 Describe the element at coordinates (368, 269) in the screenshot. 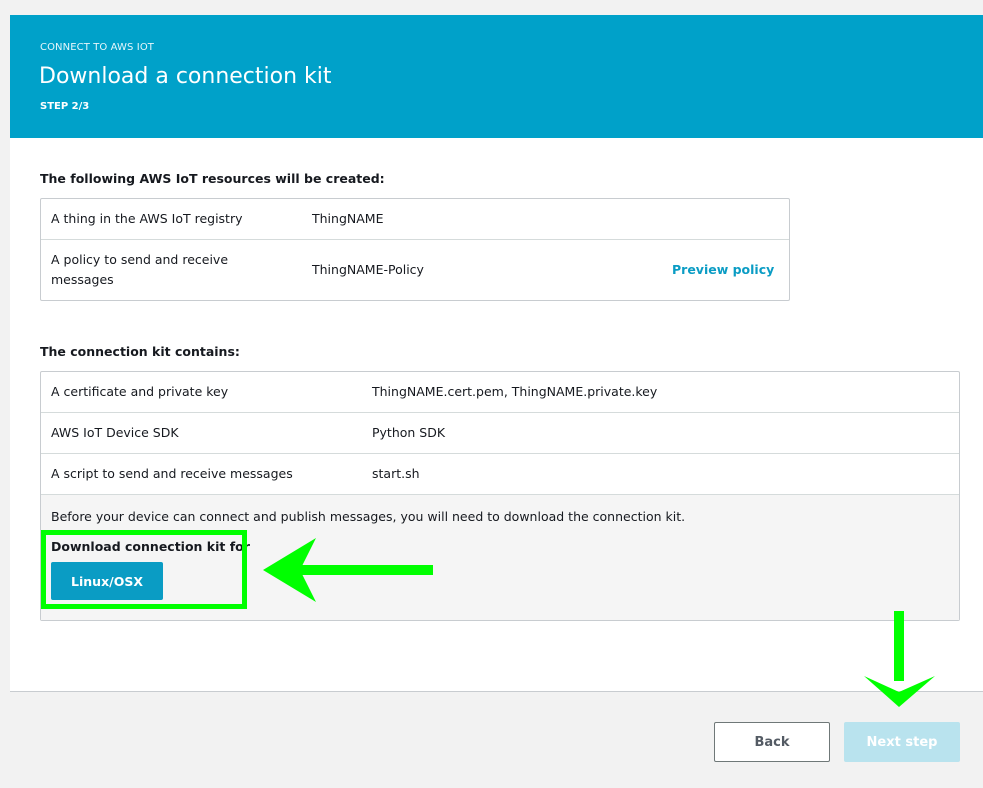

I see `resource-value: ThingNAME-Policy` at that location.